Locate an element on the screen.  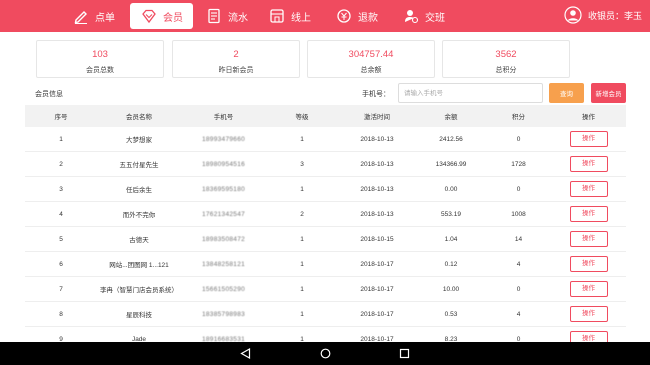
phone-search-input is located at coordinates (470, 93).